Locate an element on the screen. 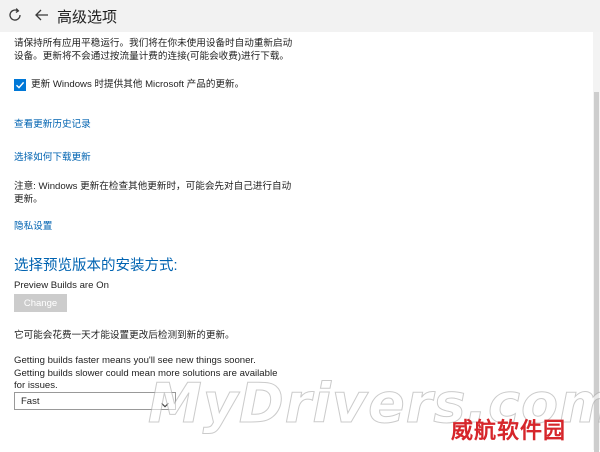  preview-builds-heading: 选择预览版本的安装方式: is located at coordinates (96, 266).